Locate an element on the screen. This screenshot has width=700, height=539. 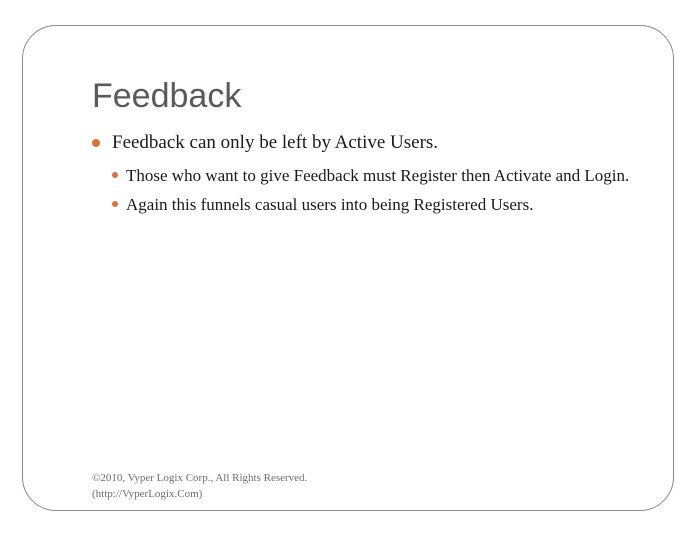
slide-title: Feedback is located at coordinates (167, 96).